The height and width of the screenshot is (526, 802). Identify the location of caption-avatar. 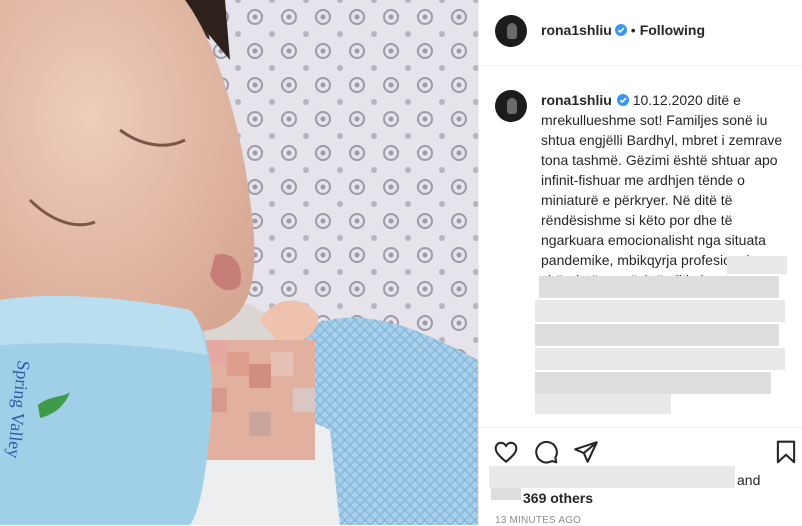
(511, 106).